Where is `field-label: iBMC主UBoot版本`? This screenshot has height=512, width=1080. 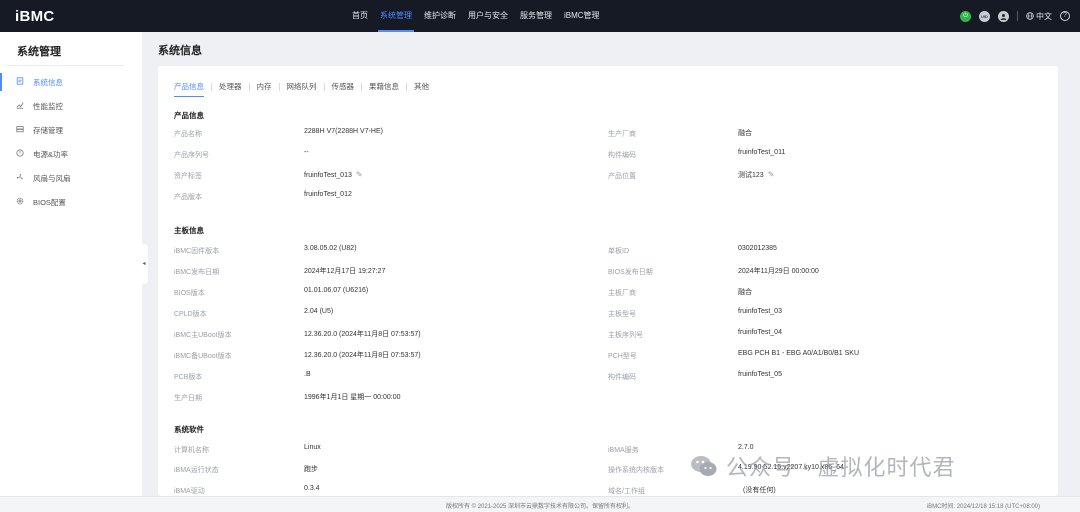 field-label: iBMC主UBoot版本 is located at coordinates (203, 335).